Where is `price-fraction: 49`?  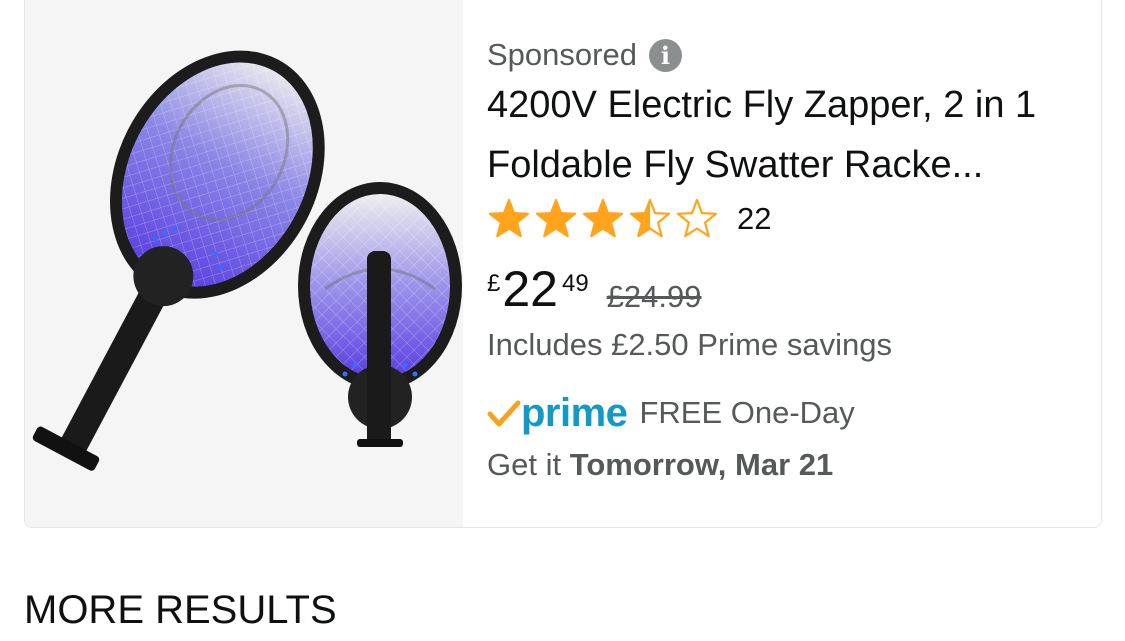
price-fraction: 49 is located at coordinates (575, 283).